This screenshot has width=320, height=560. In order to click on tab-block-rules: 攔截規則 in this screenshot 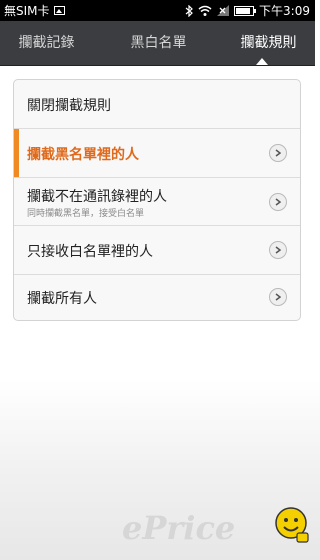, I will do `click(268, 43)`.